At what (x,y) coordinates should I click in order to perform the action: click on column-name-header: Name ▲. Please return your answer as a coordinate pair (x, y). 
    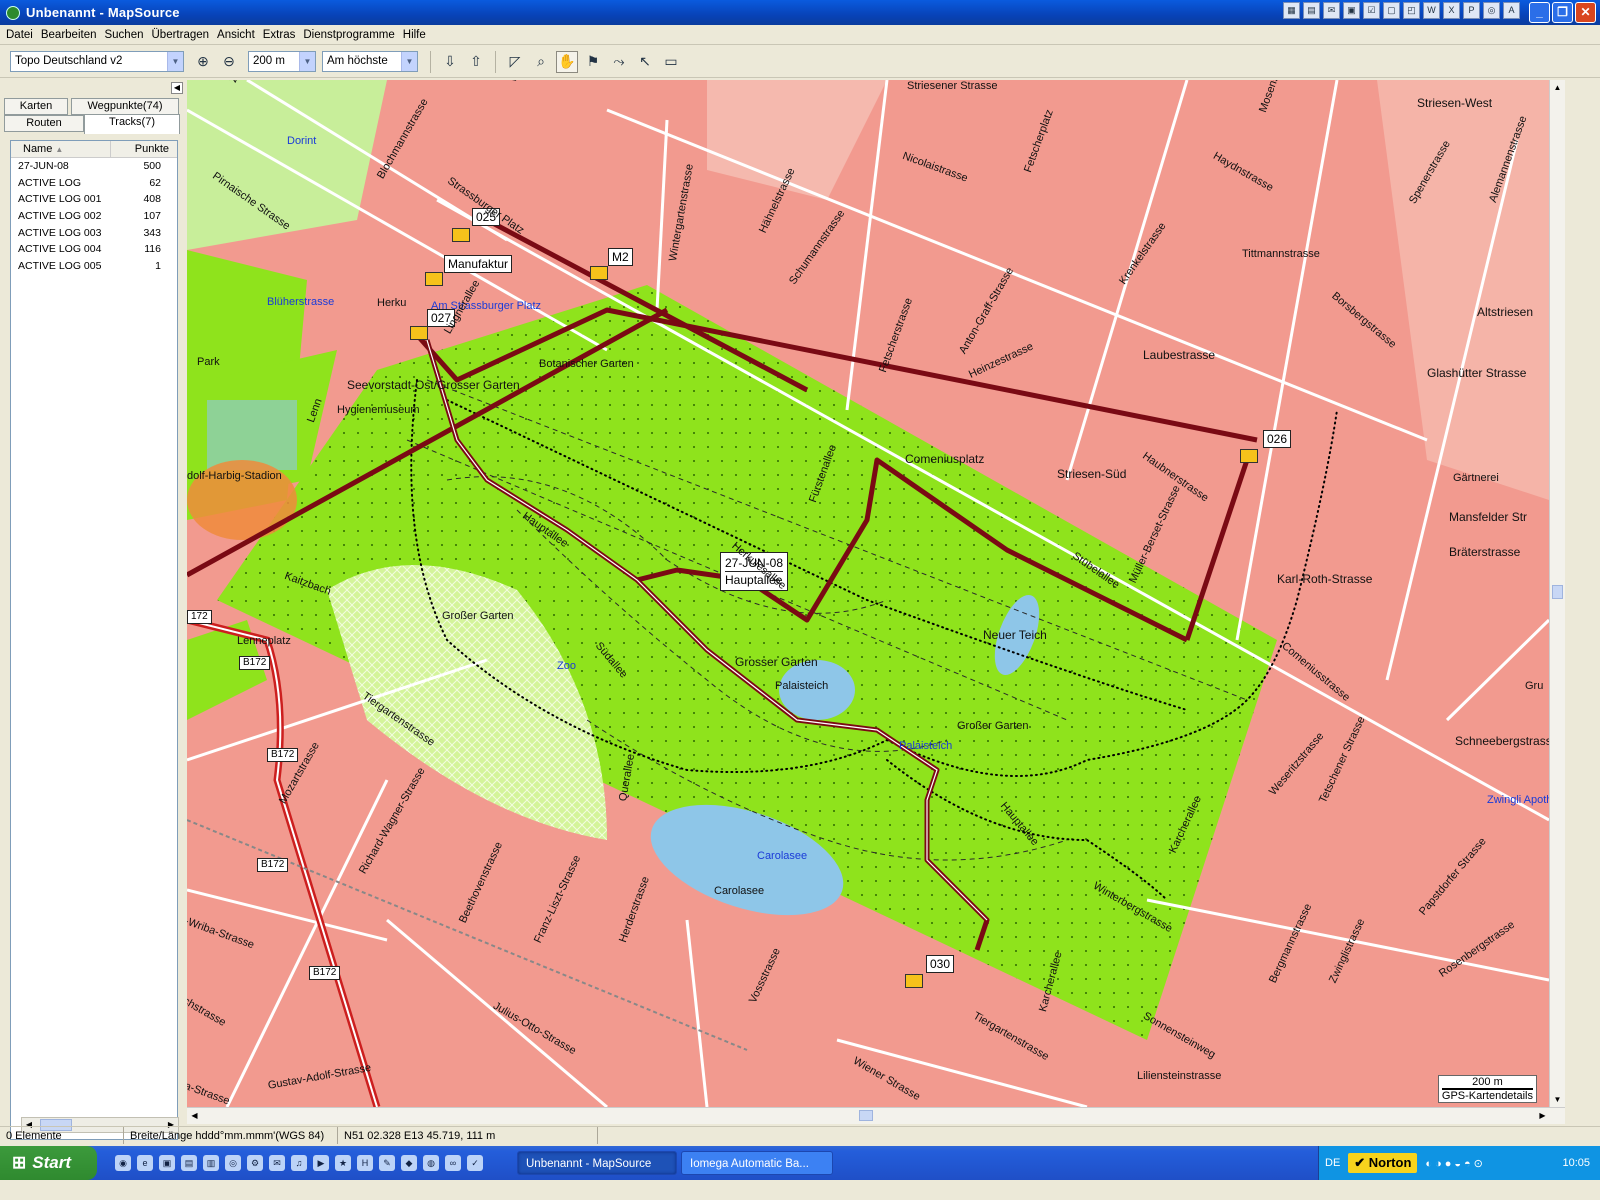
    Looking at the image, I should click on (61, 149).